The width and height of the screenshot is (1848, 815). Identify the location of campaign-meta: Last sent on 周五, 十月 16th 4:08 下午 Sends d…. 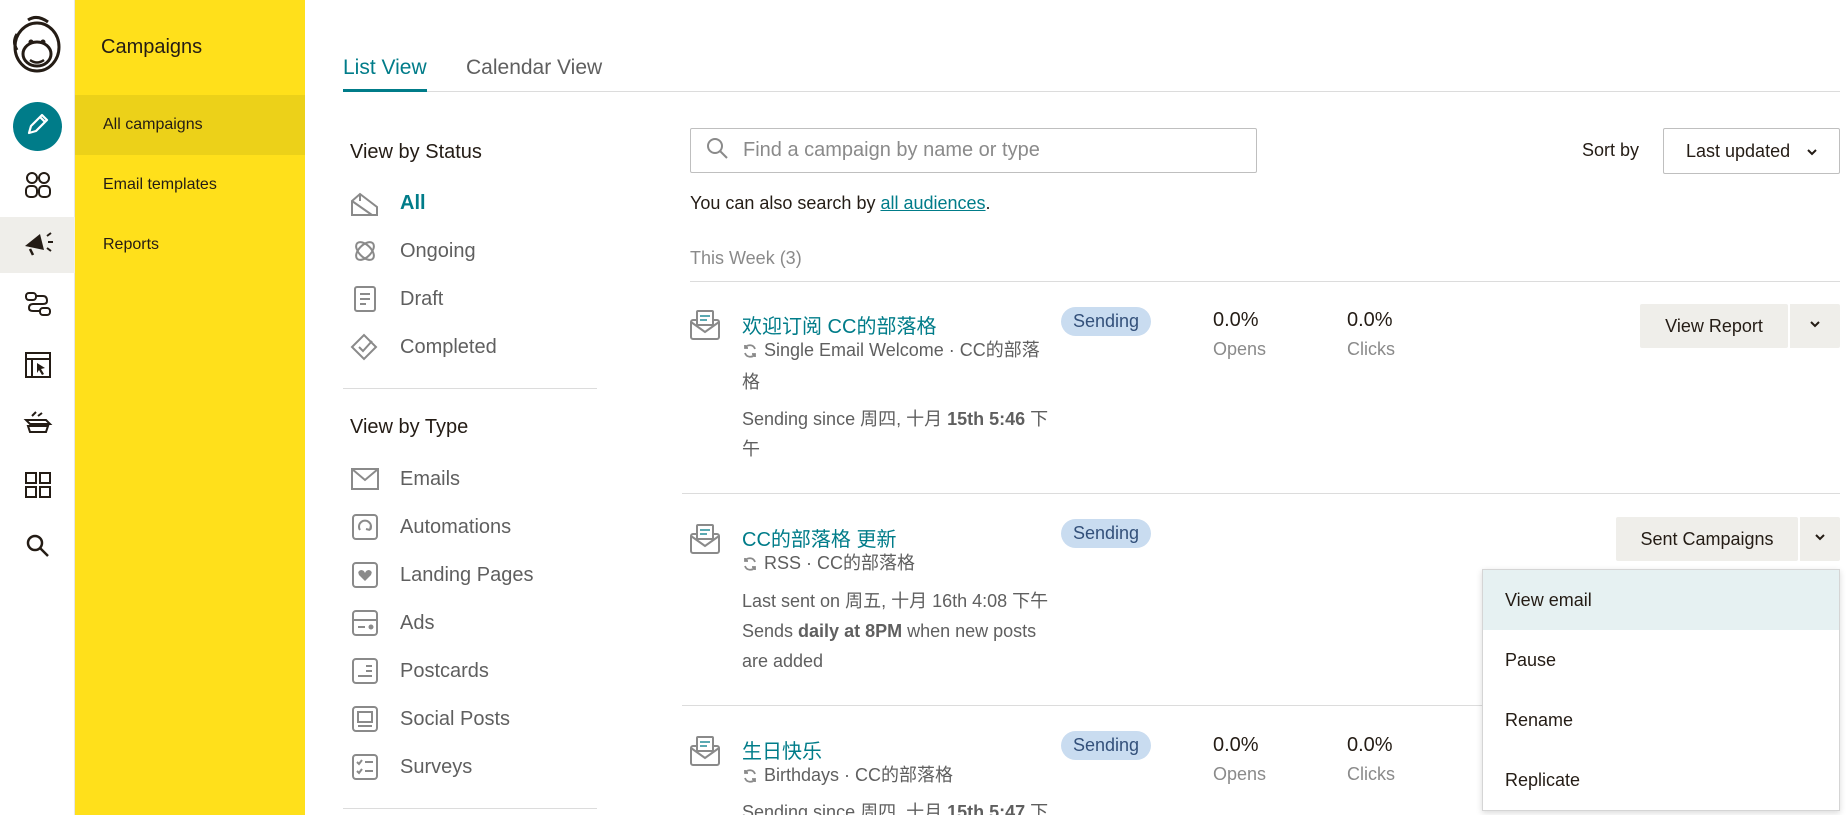
(895, 631).